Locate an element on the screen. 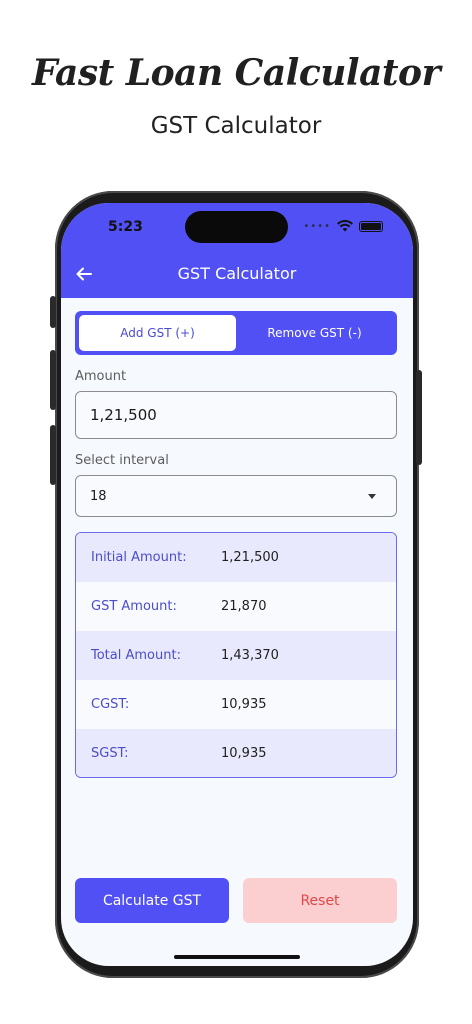 This screenshot has height=1024, width=472. result-row-cgst: CGST: 10,935 is located at coordinates (236, 704).